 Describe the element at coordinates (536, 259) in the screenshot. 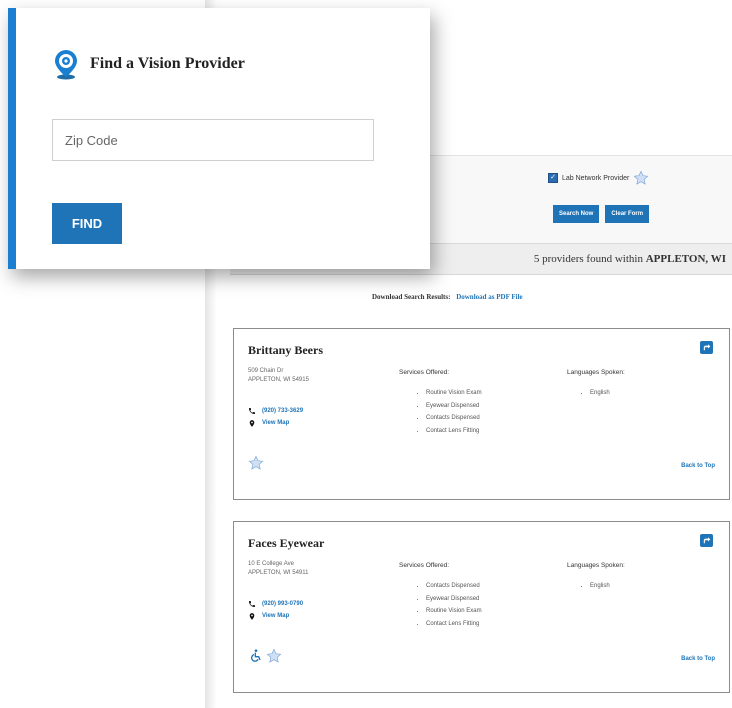

I see `results-count: 5` at that location.